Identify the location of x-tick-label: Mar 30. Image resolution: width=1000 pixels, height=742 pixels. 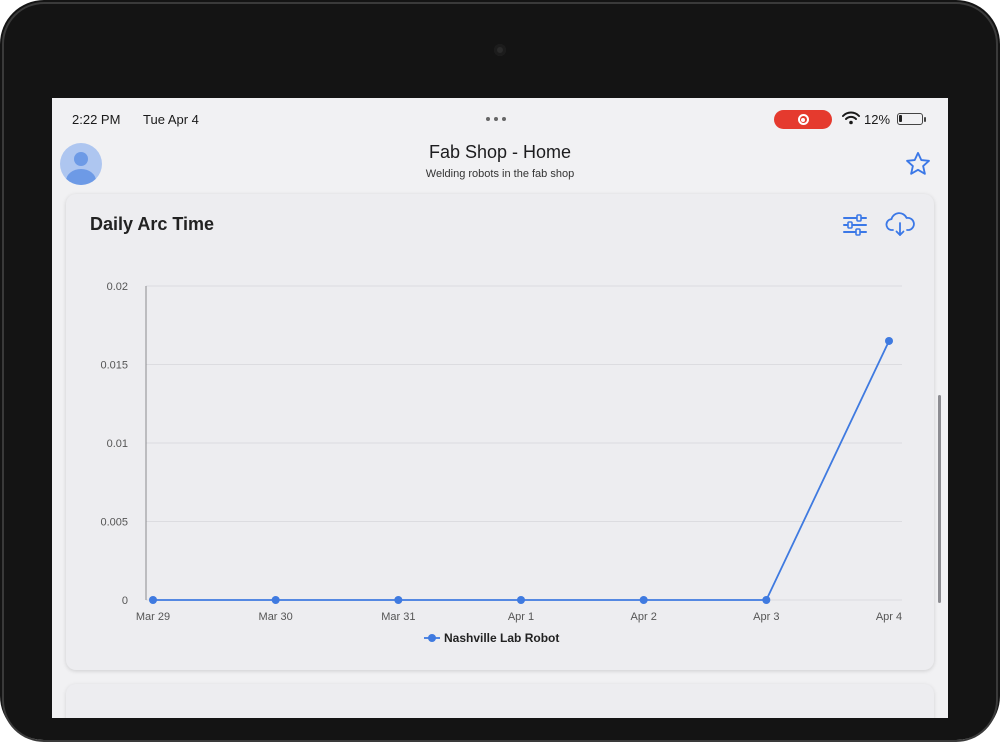
(276, 617).